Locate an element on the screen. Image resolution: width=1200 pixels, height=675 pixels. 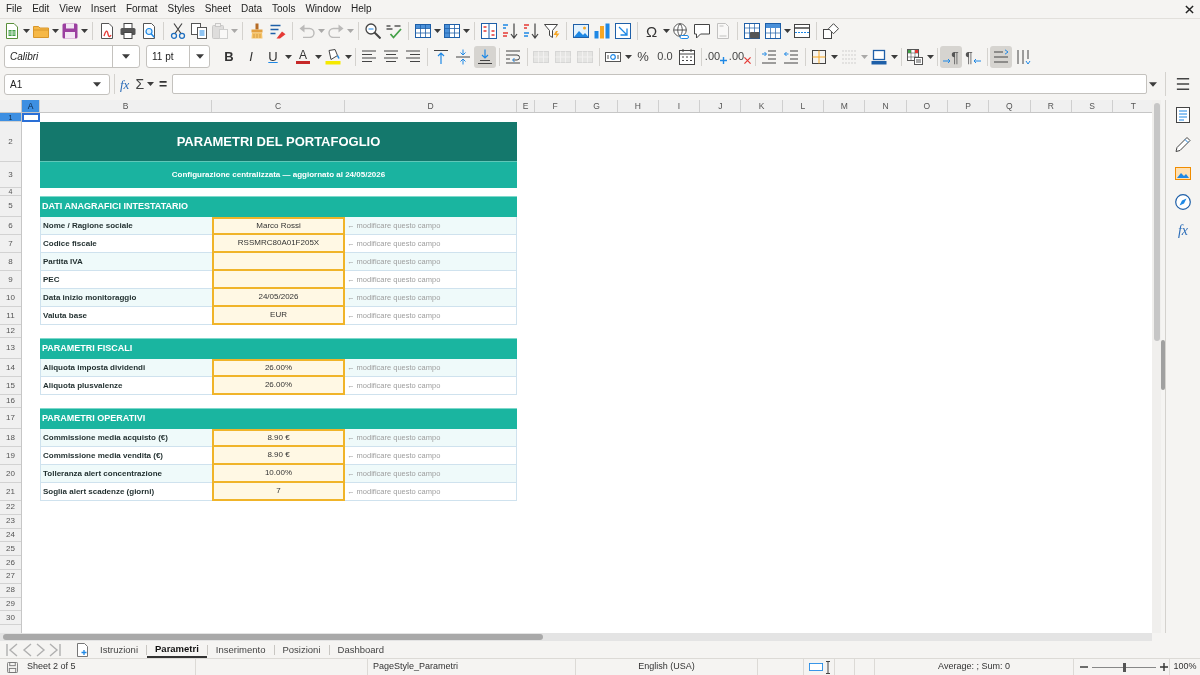
input-cell: 8.90 € is located at coordinates (278, 456).